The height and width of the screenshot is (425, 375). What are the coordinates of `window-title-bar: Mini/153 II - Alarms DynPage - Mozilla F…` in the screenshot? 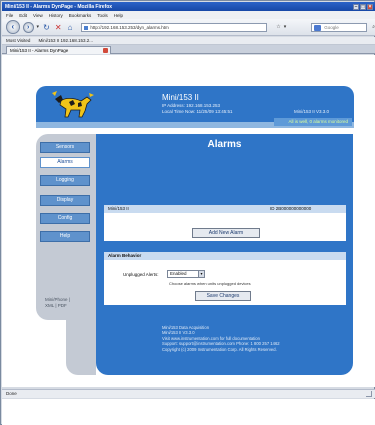 It's located at (188, 6).